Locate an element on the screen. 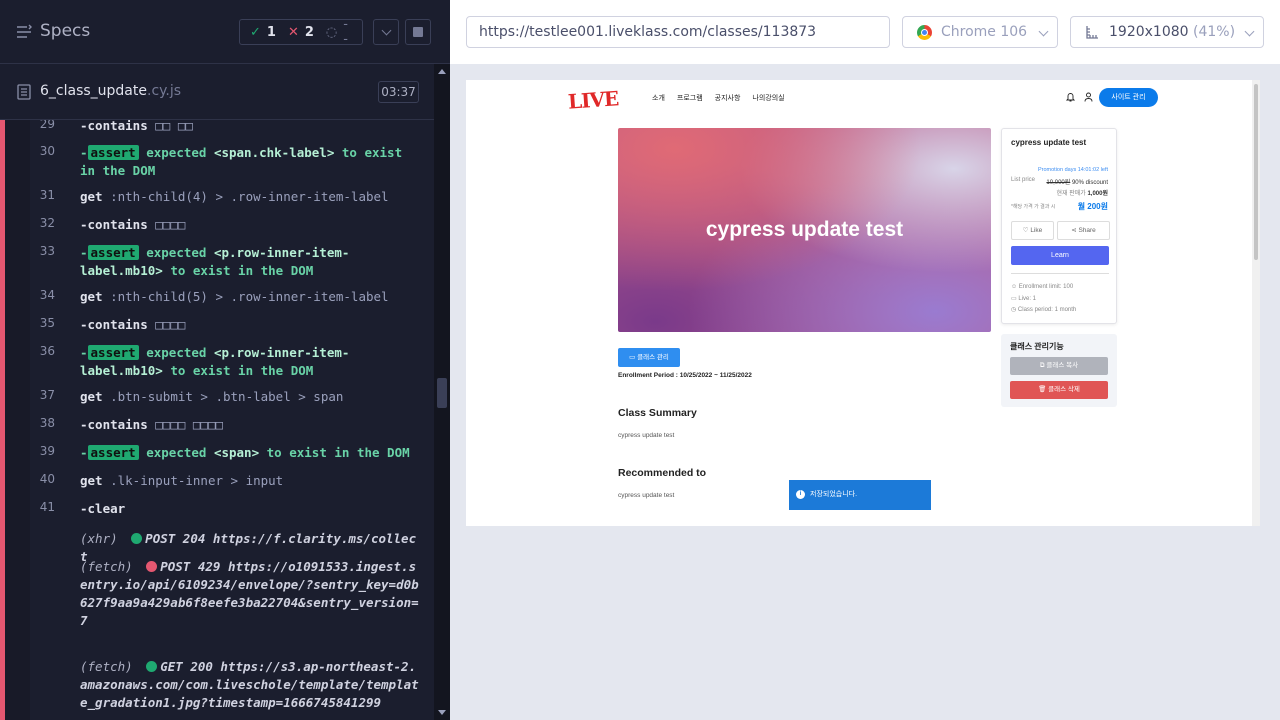  viewport-selector: 1920x1080 (41%) is located at coordinates (1167, 32).